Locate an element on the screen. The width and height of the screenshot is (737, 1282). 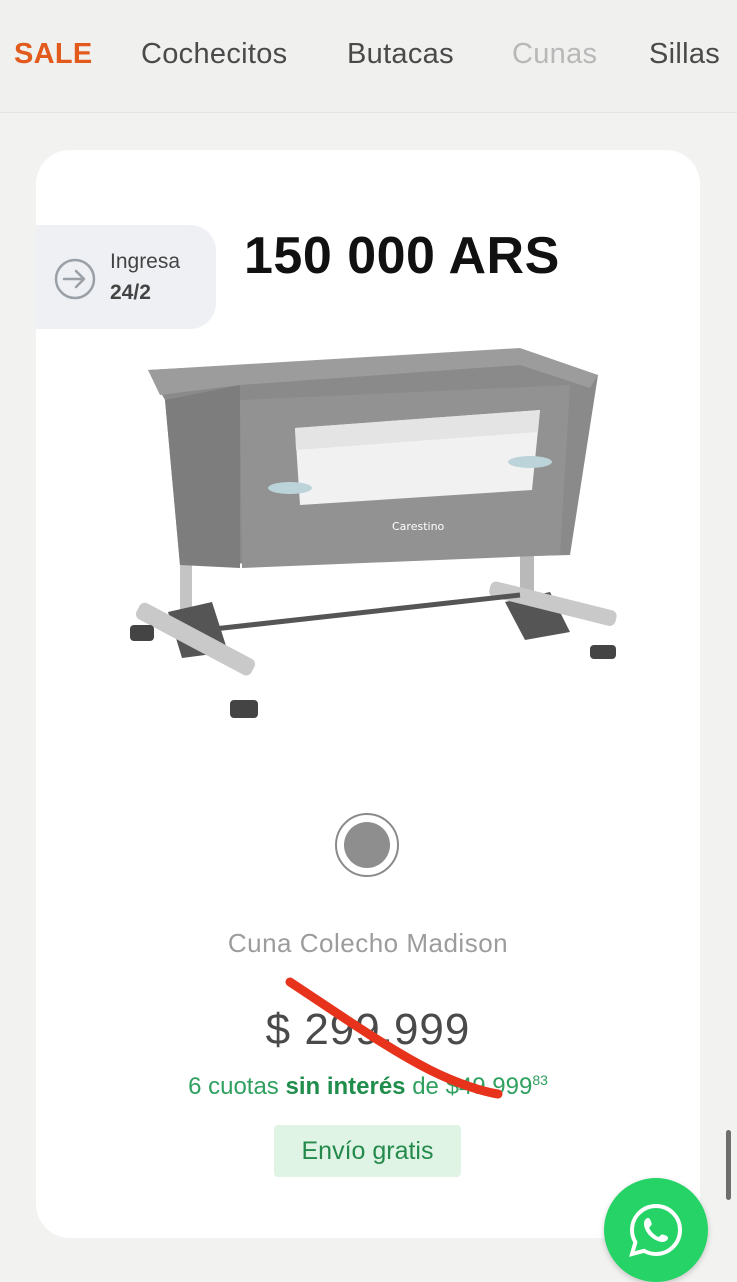
nav-item-sale: SALE is located at coordinates (53, 54).